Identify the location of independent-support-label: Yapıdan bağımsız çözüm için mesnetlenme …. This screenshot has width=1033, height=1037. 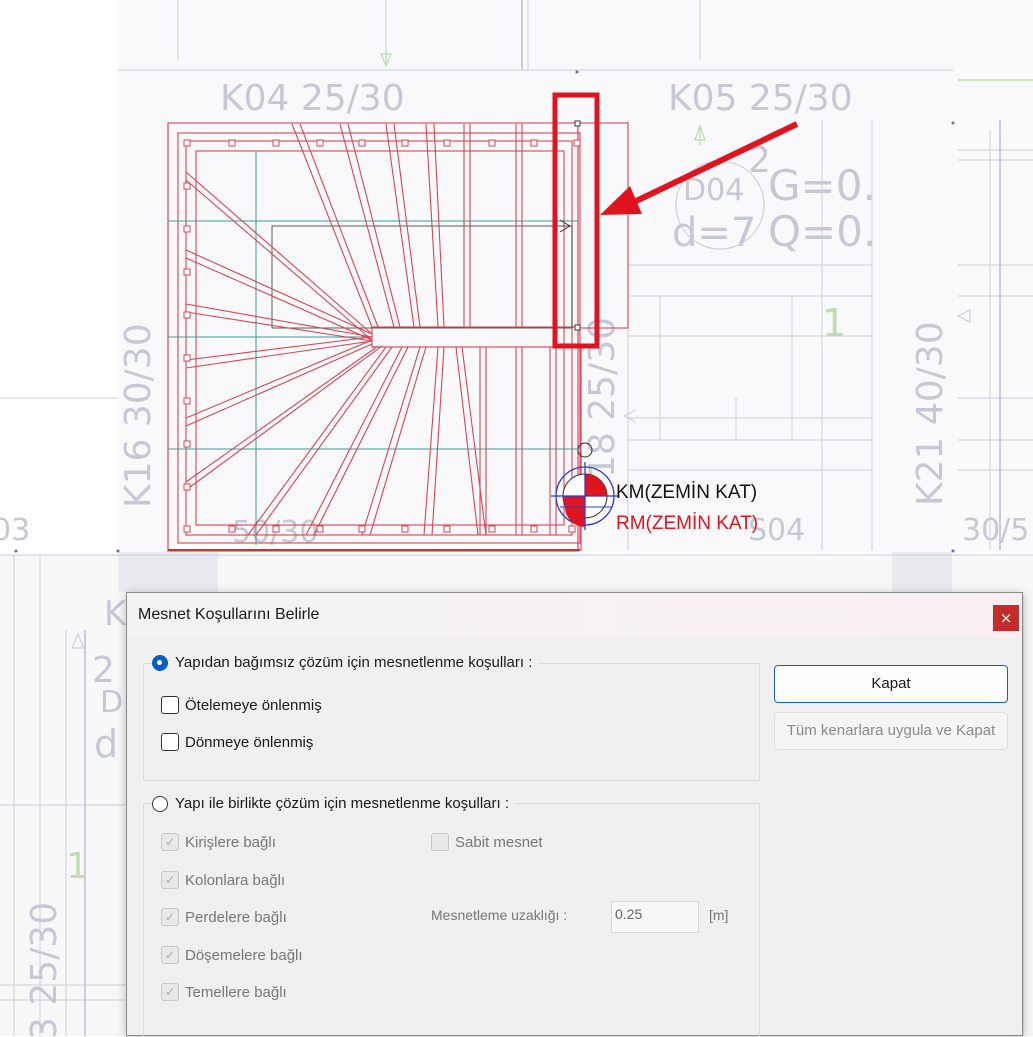
(354, 662).